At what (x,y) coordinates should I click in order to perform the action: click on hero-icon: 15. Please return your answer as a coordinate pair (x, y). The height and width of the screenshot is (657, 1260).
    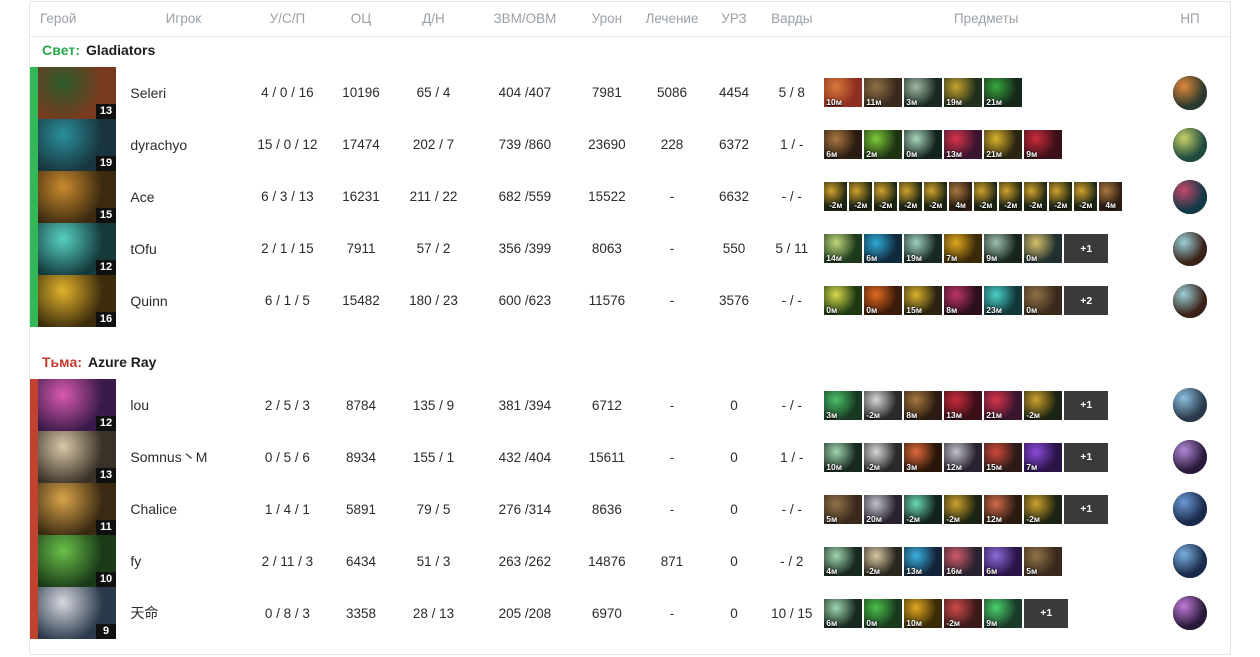
    Looking at the image, I should click on (77, 196).